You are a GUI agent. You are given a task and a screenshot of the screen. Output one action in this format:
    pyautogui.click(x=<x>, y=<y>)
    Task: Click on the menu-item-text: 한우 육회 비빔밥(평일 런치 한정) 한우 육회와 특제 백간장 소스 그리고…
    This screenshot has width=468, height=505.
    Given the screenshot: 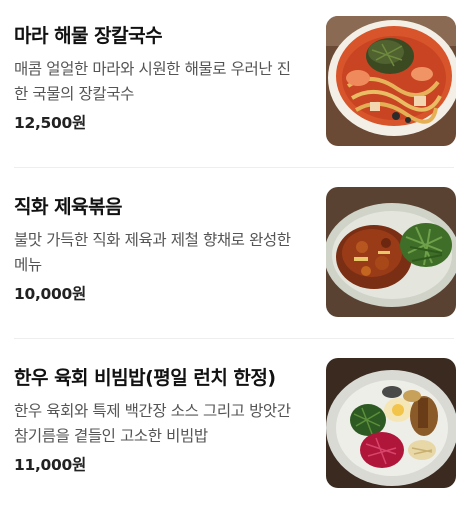 What is the action you would take?
    pyautogui.click(x=159, y=417)
    